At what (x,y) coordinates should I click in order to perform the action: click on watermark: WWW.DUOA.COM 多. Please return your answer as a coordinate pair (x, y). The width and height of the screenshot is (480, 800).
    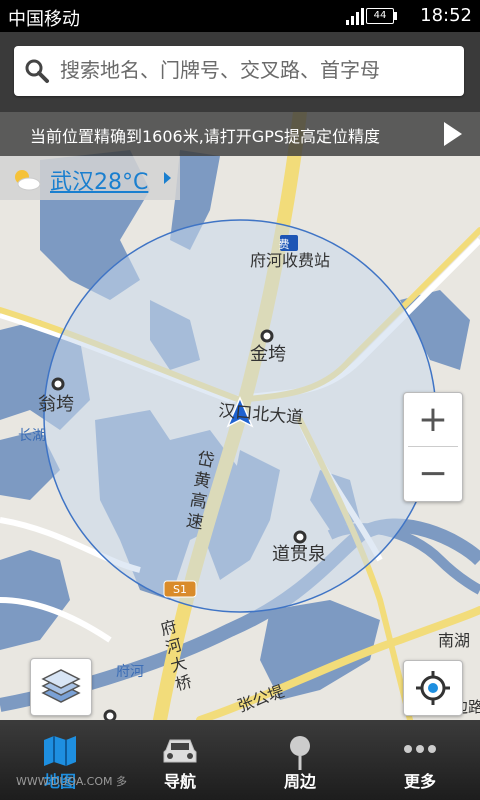
    Looking at the image, I should click on (72, 781).